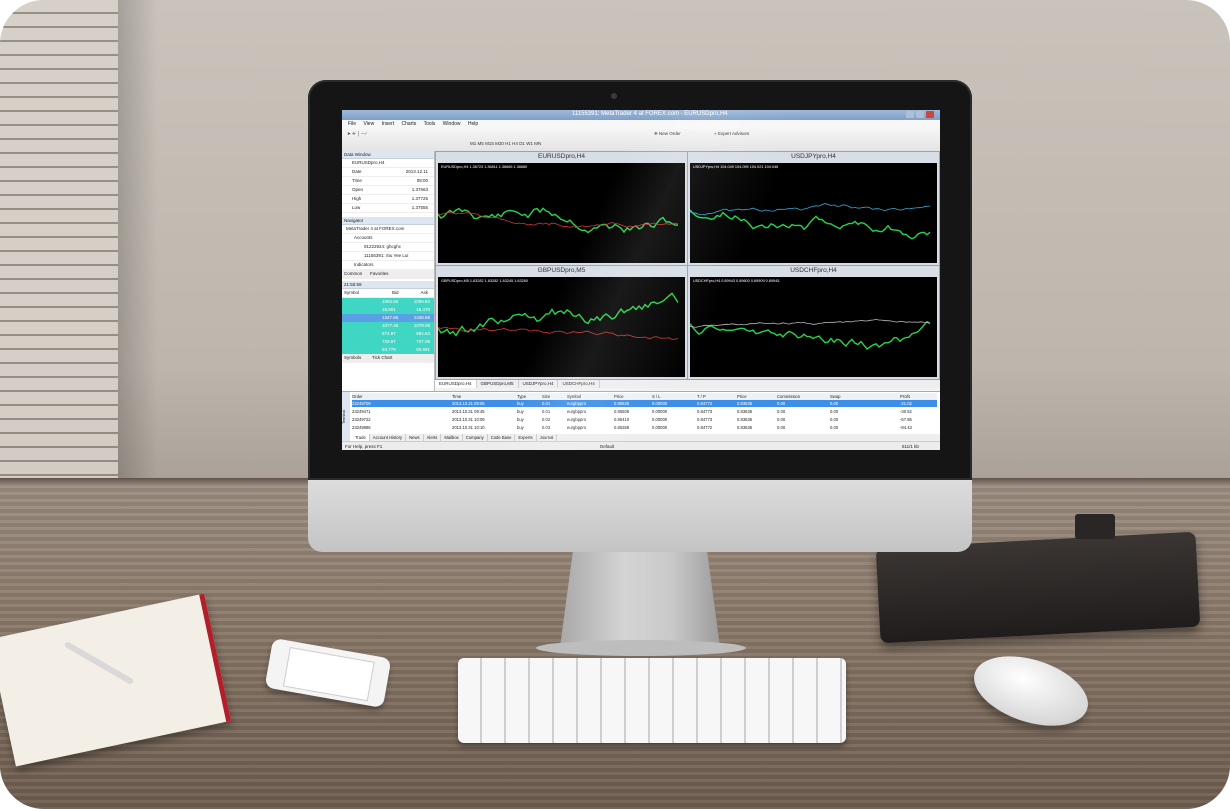 The image size is (1230, 809). What do you see at coordinates (656, 396) in the screenshot?
I see `column-header: S / L` at bounding box center [656, 396].